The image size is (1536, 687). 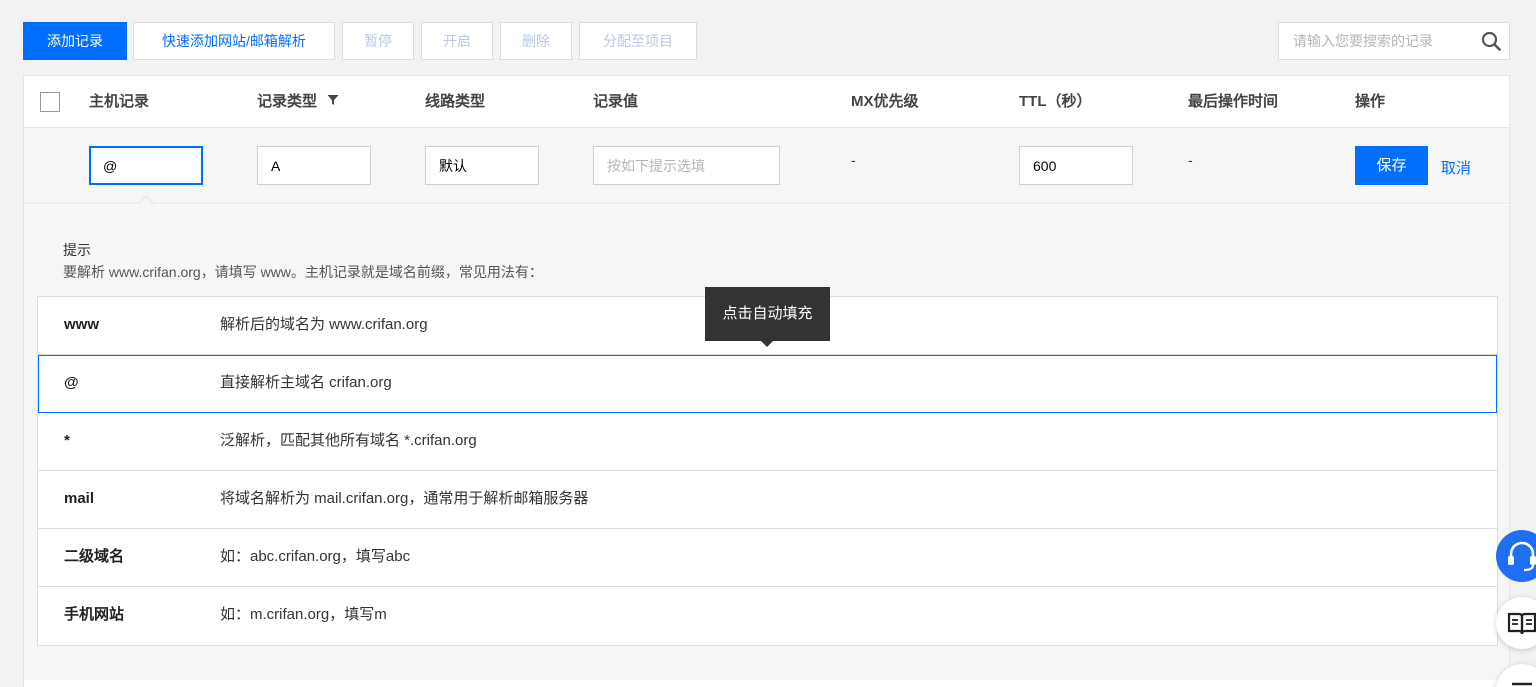 I want to click on tip-row-subdomain: 二级域名 如：abc.crifan.org，填写abc, so click(x=767, y=558).